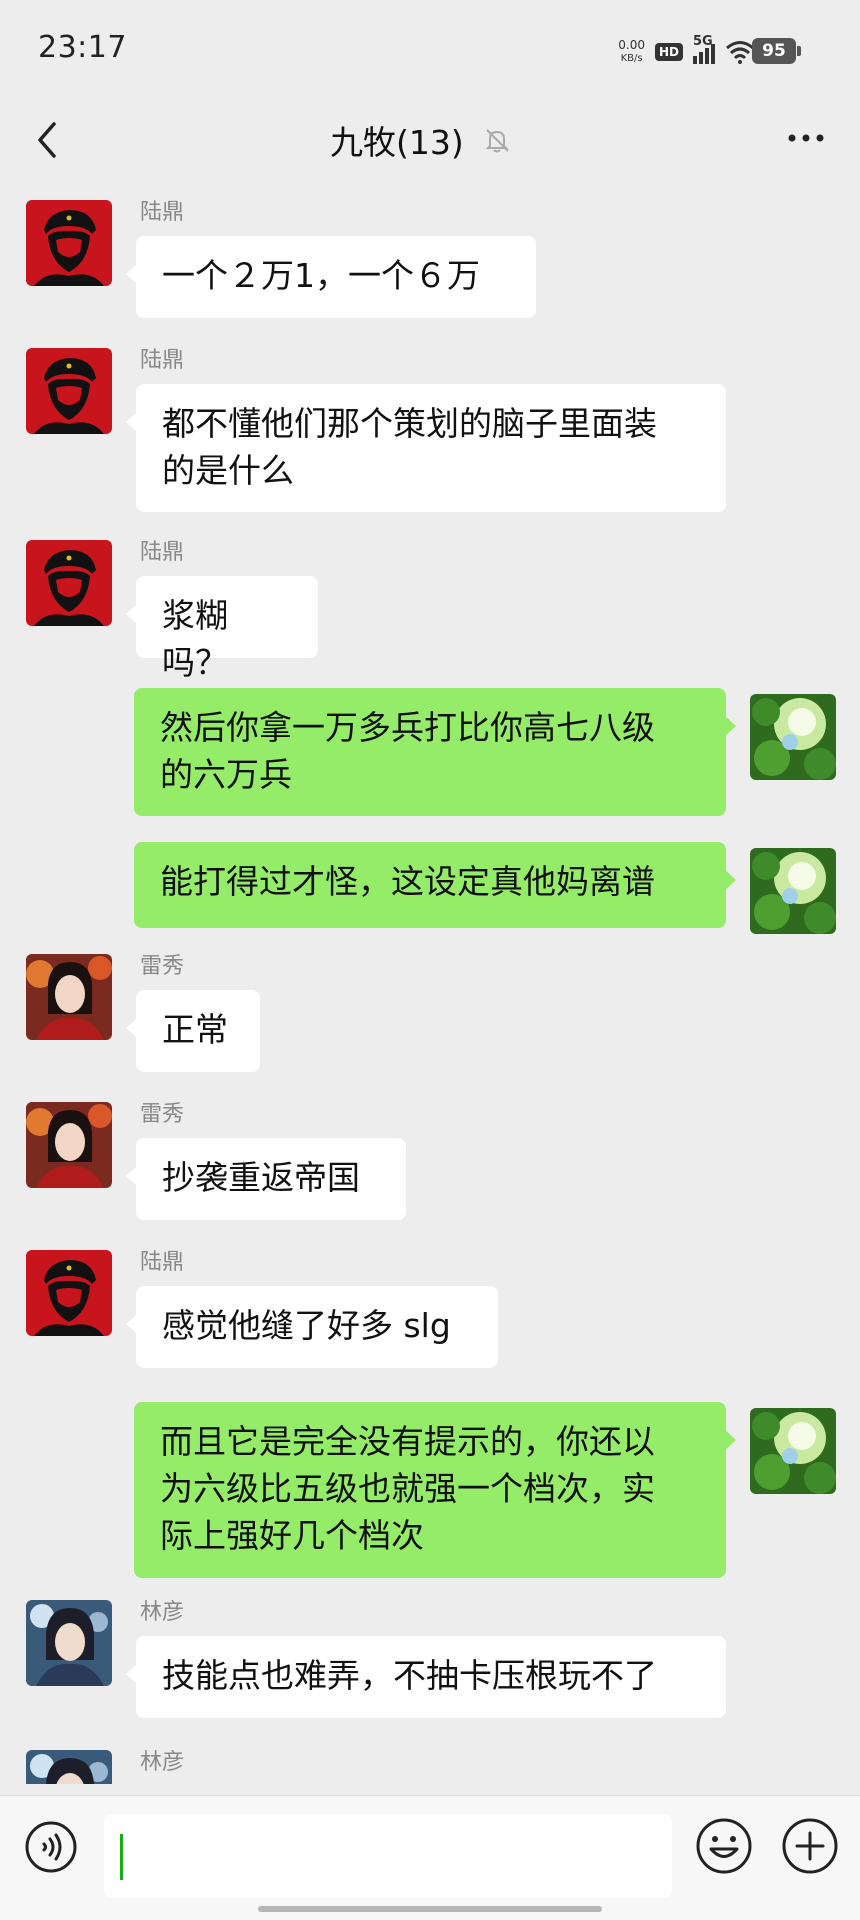  What do you see at coordinates (409, 423) in the screenshot?
I see `message-line: 都不懂他们那个策划的脑子里面装` at bounding box center [409, 423].